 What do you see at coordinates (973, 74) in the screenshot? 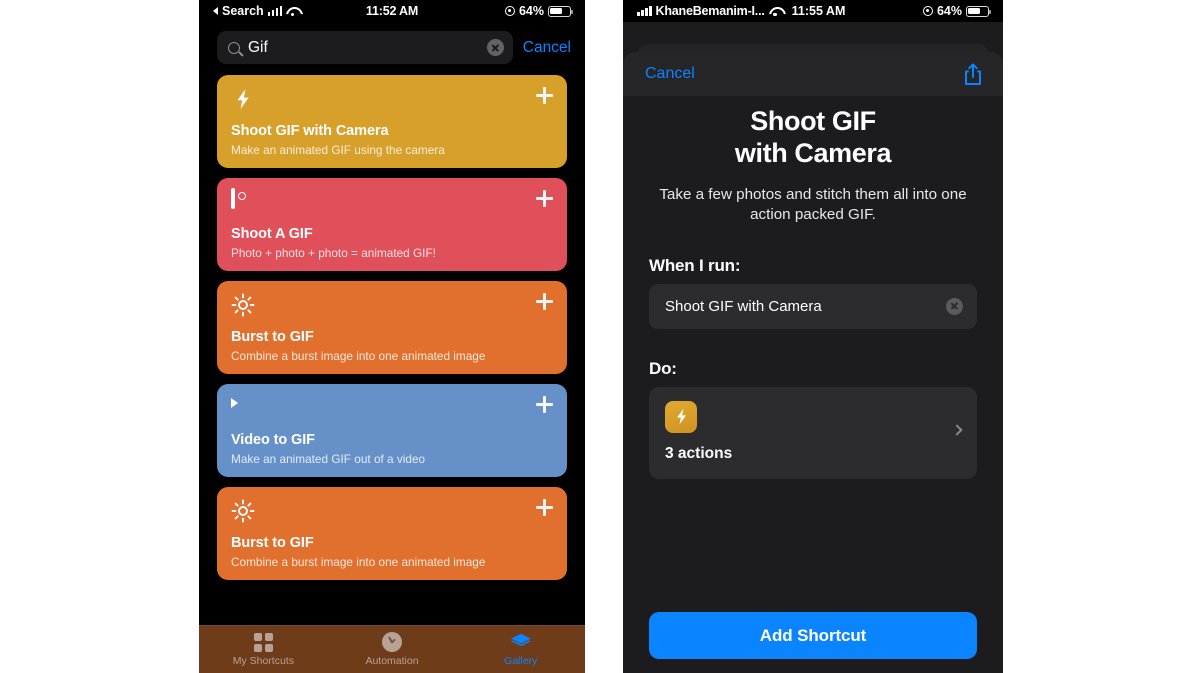
I see `share-icon` at bounding box center [973, 74].